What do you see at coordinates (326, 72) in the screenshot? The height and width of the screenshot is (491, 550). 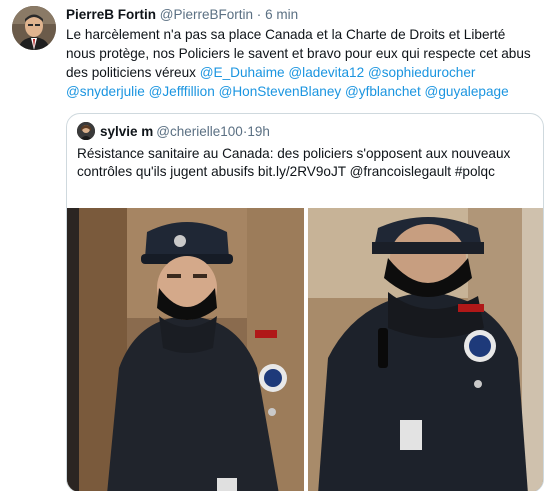 I see `mention-link: @ladevita12` at bounding box center [326, 72].